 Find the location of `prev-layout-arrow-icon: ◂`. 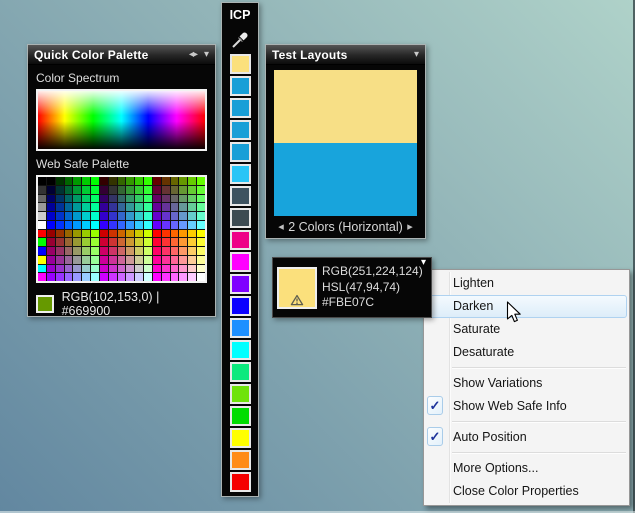

prev-layout-arrow-icon: ◂ is located at coordinates (281, 226).